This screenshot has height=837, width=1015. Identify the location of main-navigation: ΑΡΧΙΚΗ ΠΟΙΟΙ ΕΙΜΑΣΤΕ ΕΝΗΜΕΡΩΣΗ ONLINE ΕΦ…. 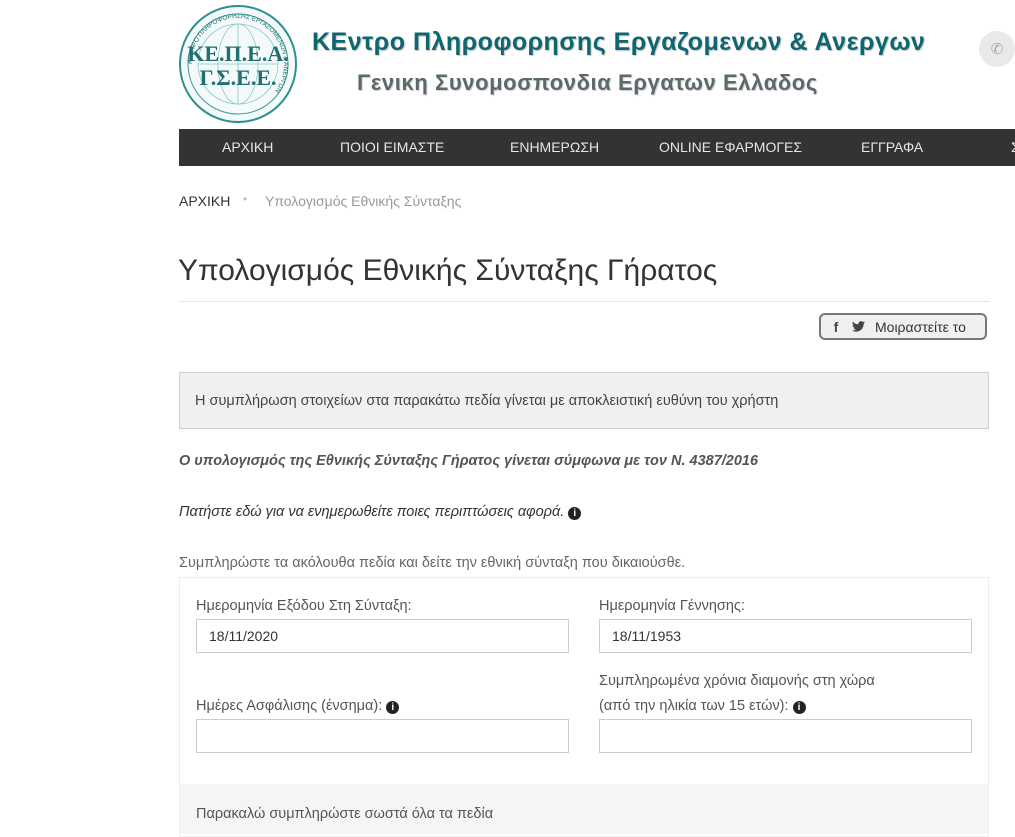
(597, 147).